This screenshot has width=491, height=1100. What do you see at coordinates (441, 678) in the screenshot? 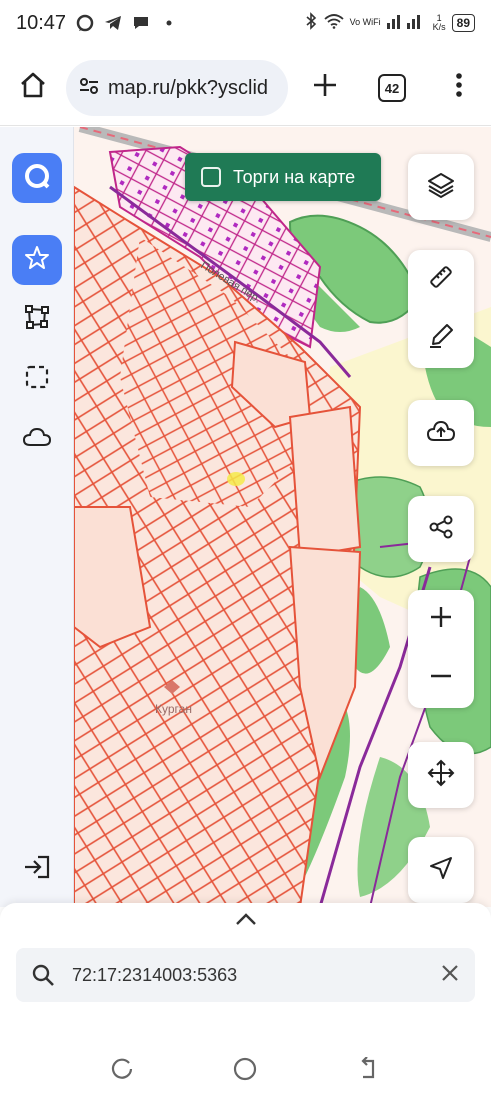
I see `zoom-out-icon` at bounding box center [441, 678].